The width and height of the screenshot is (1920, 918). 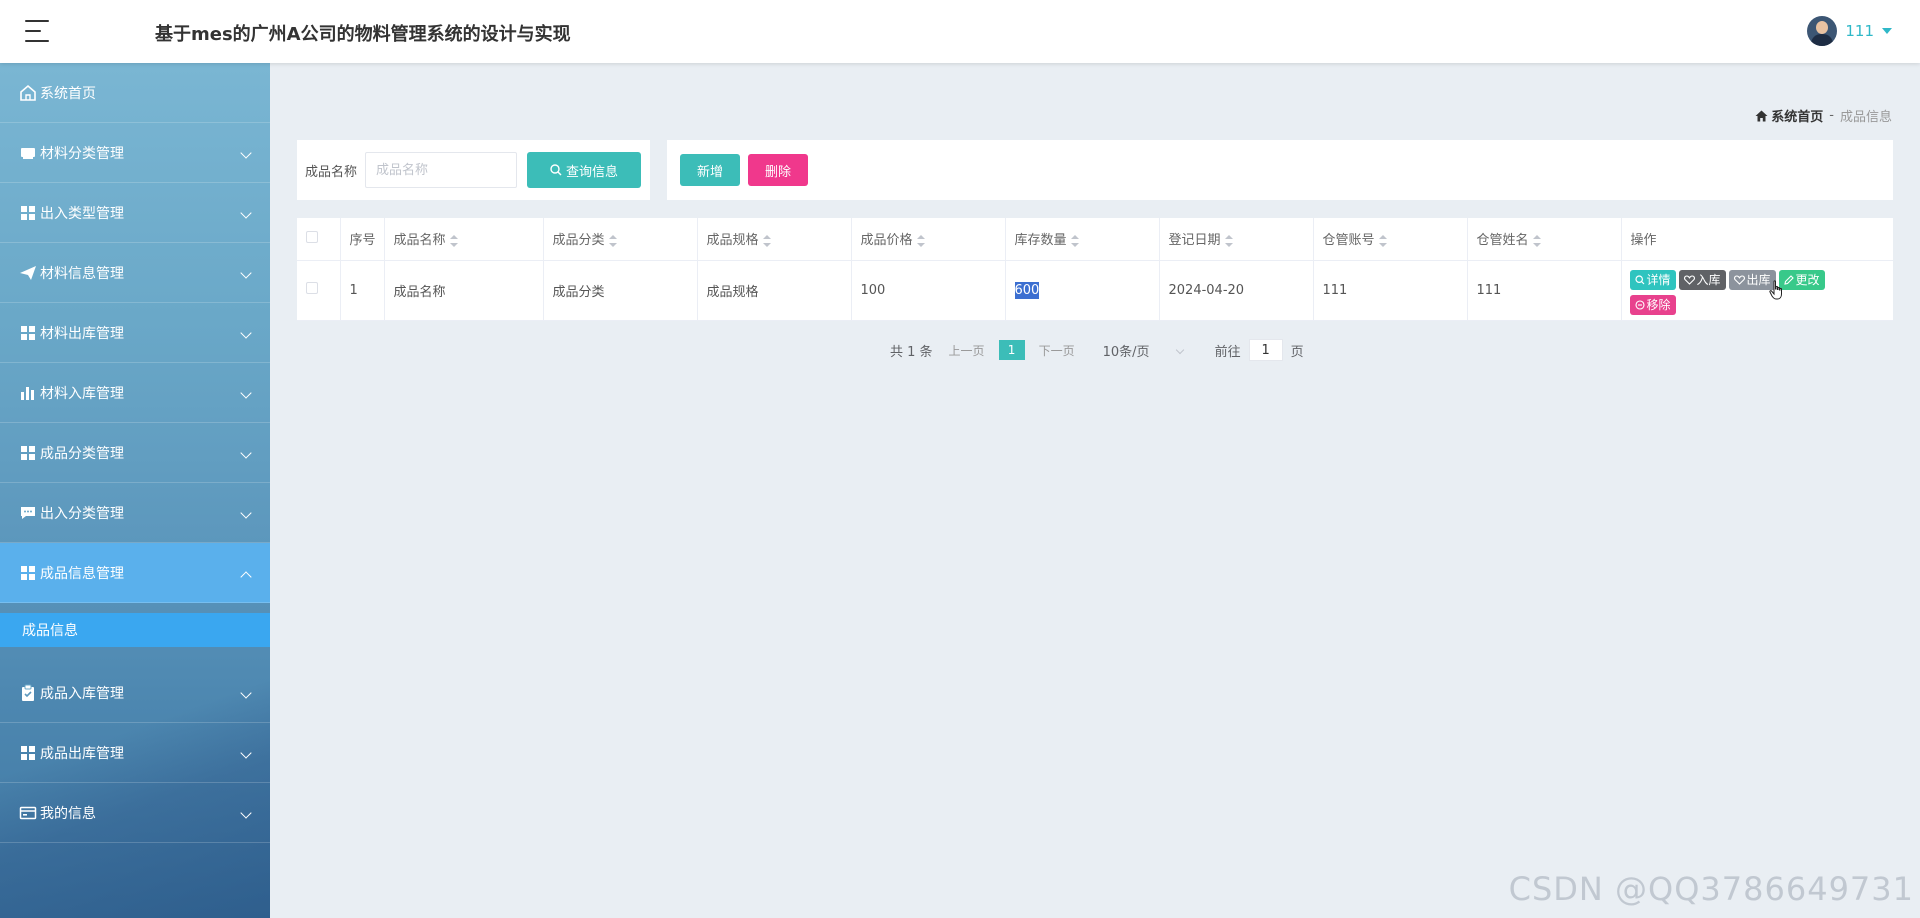 I want to click on search-button: 查询信息, so click(x=584, y=170).